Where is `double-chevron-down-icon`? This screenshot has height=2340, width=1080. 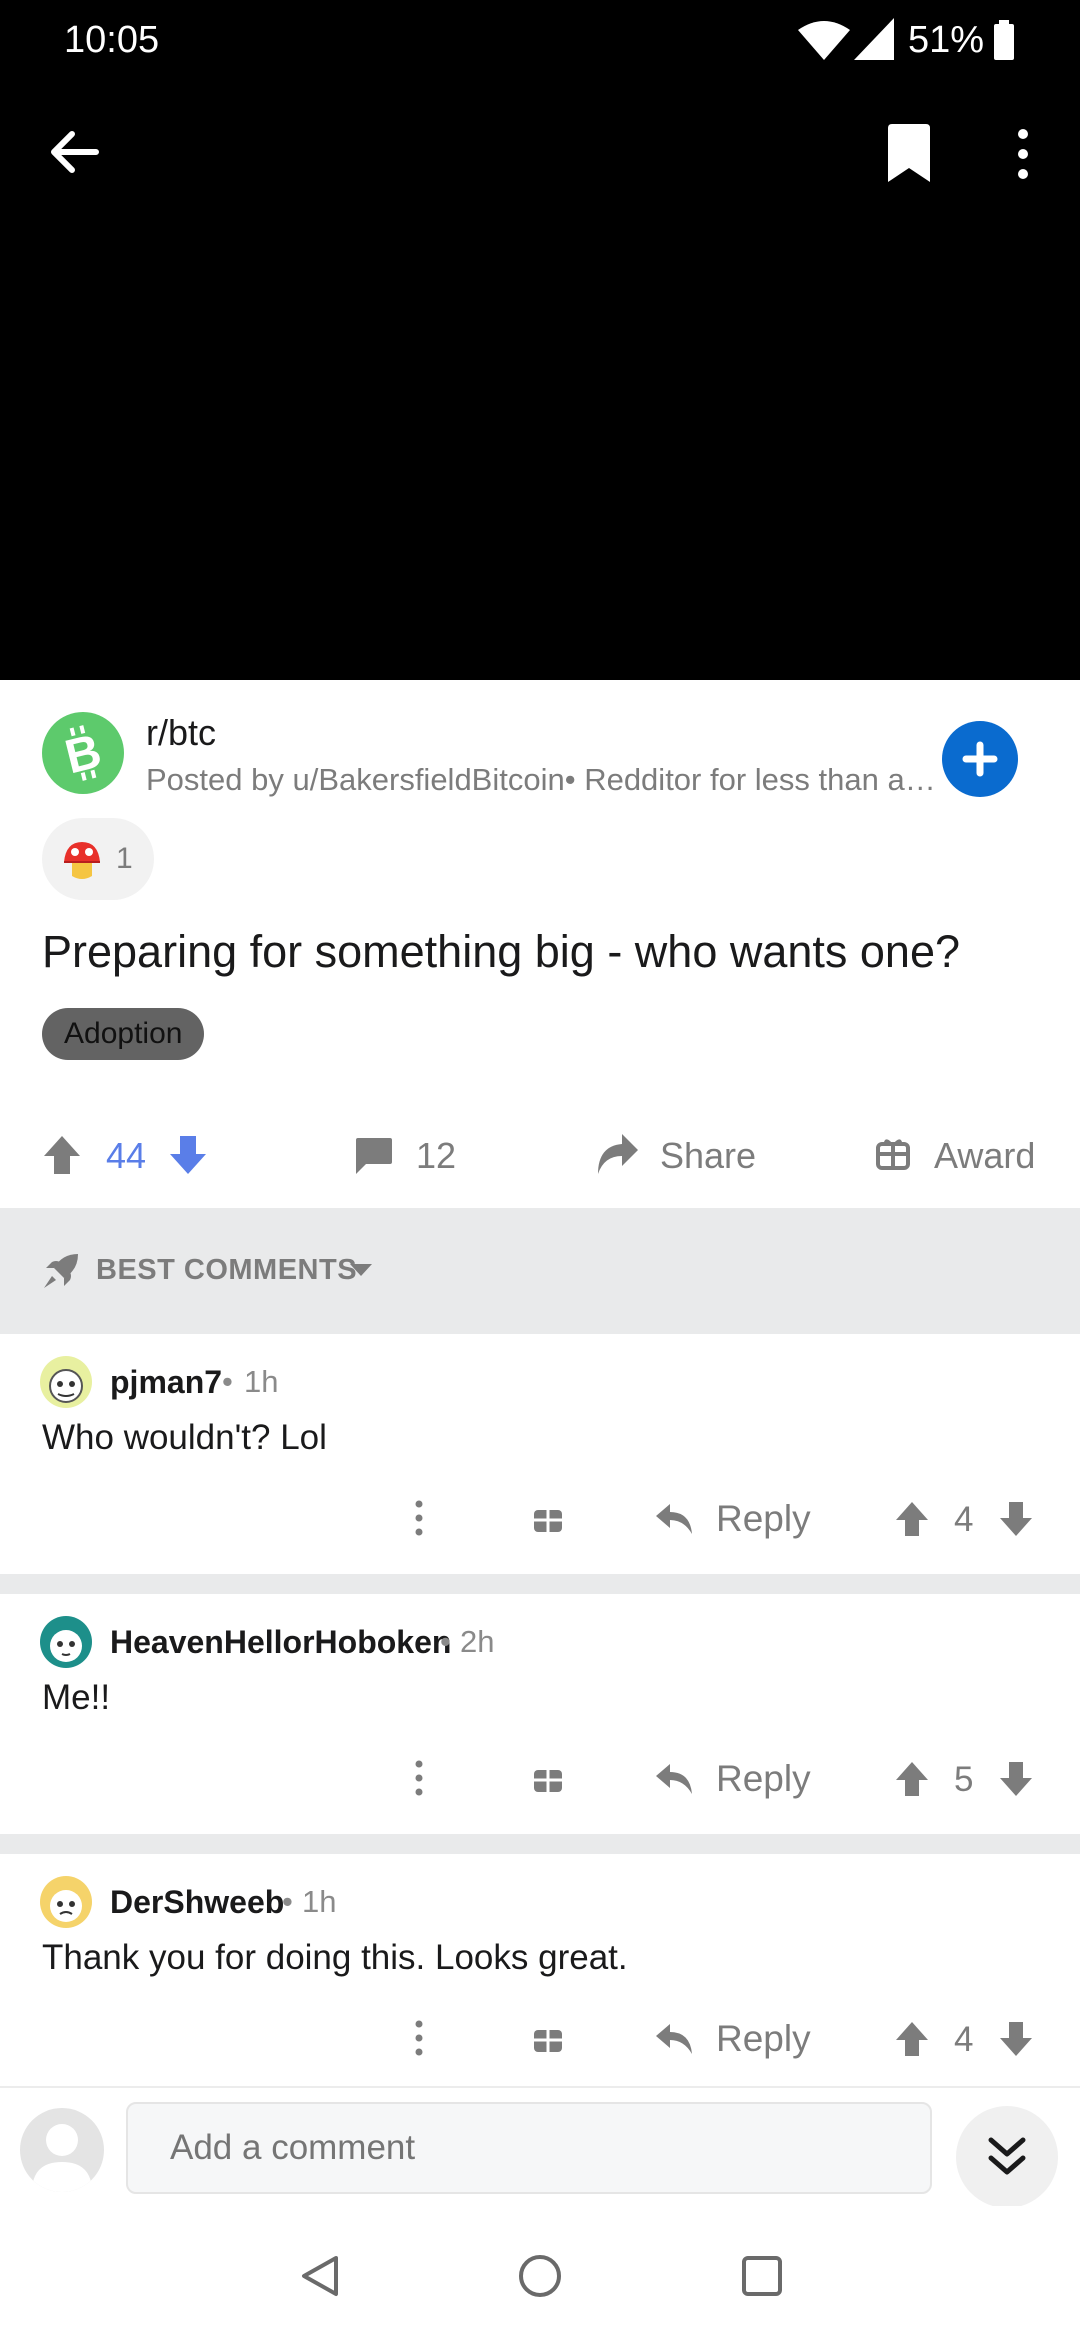
double-chevron-down-icon is located at coordinates (1007, 2156).